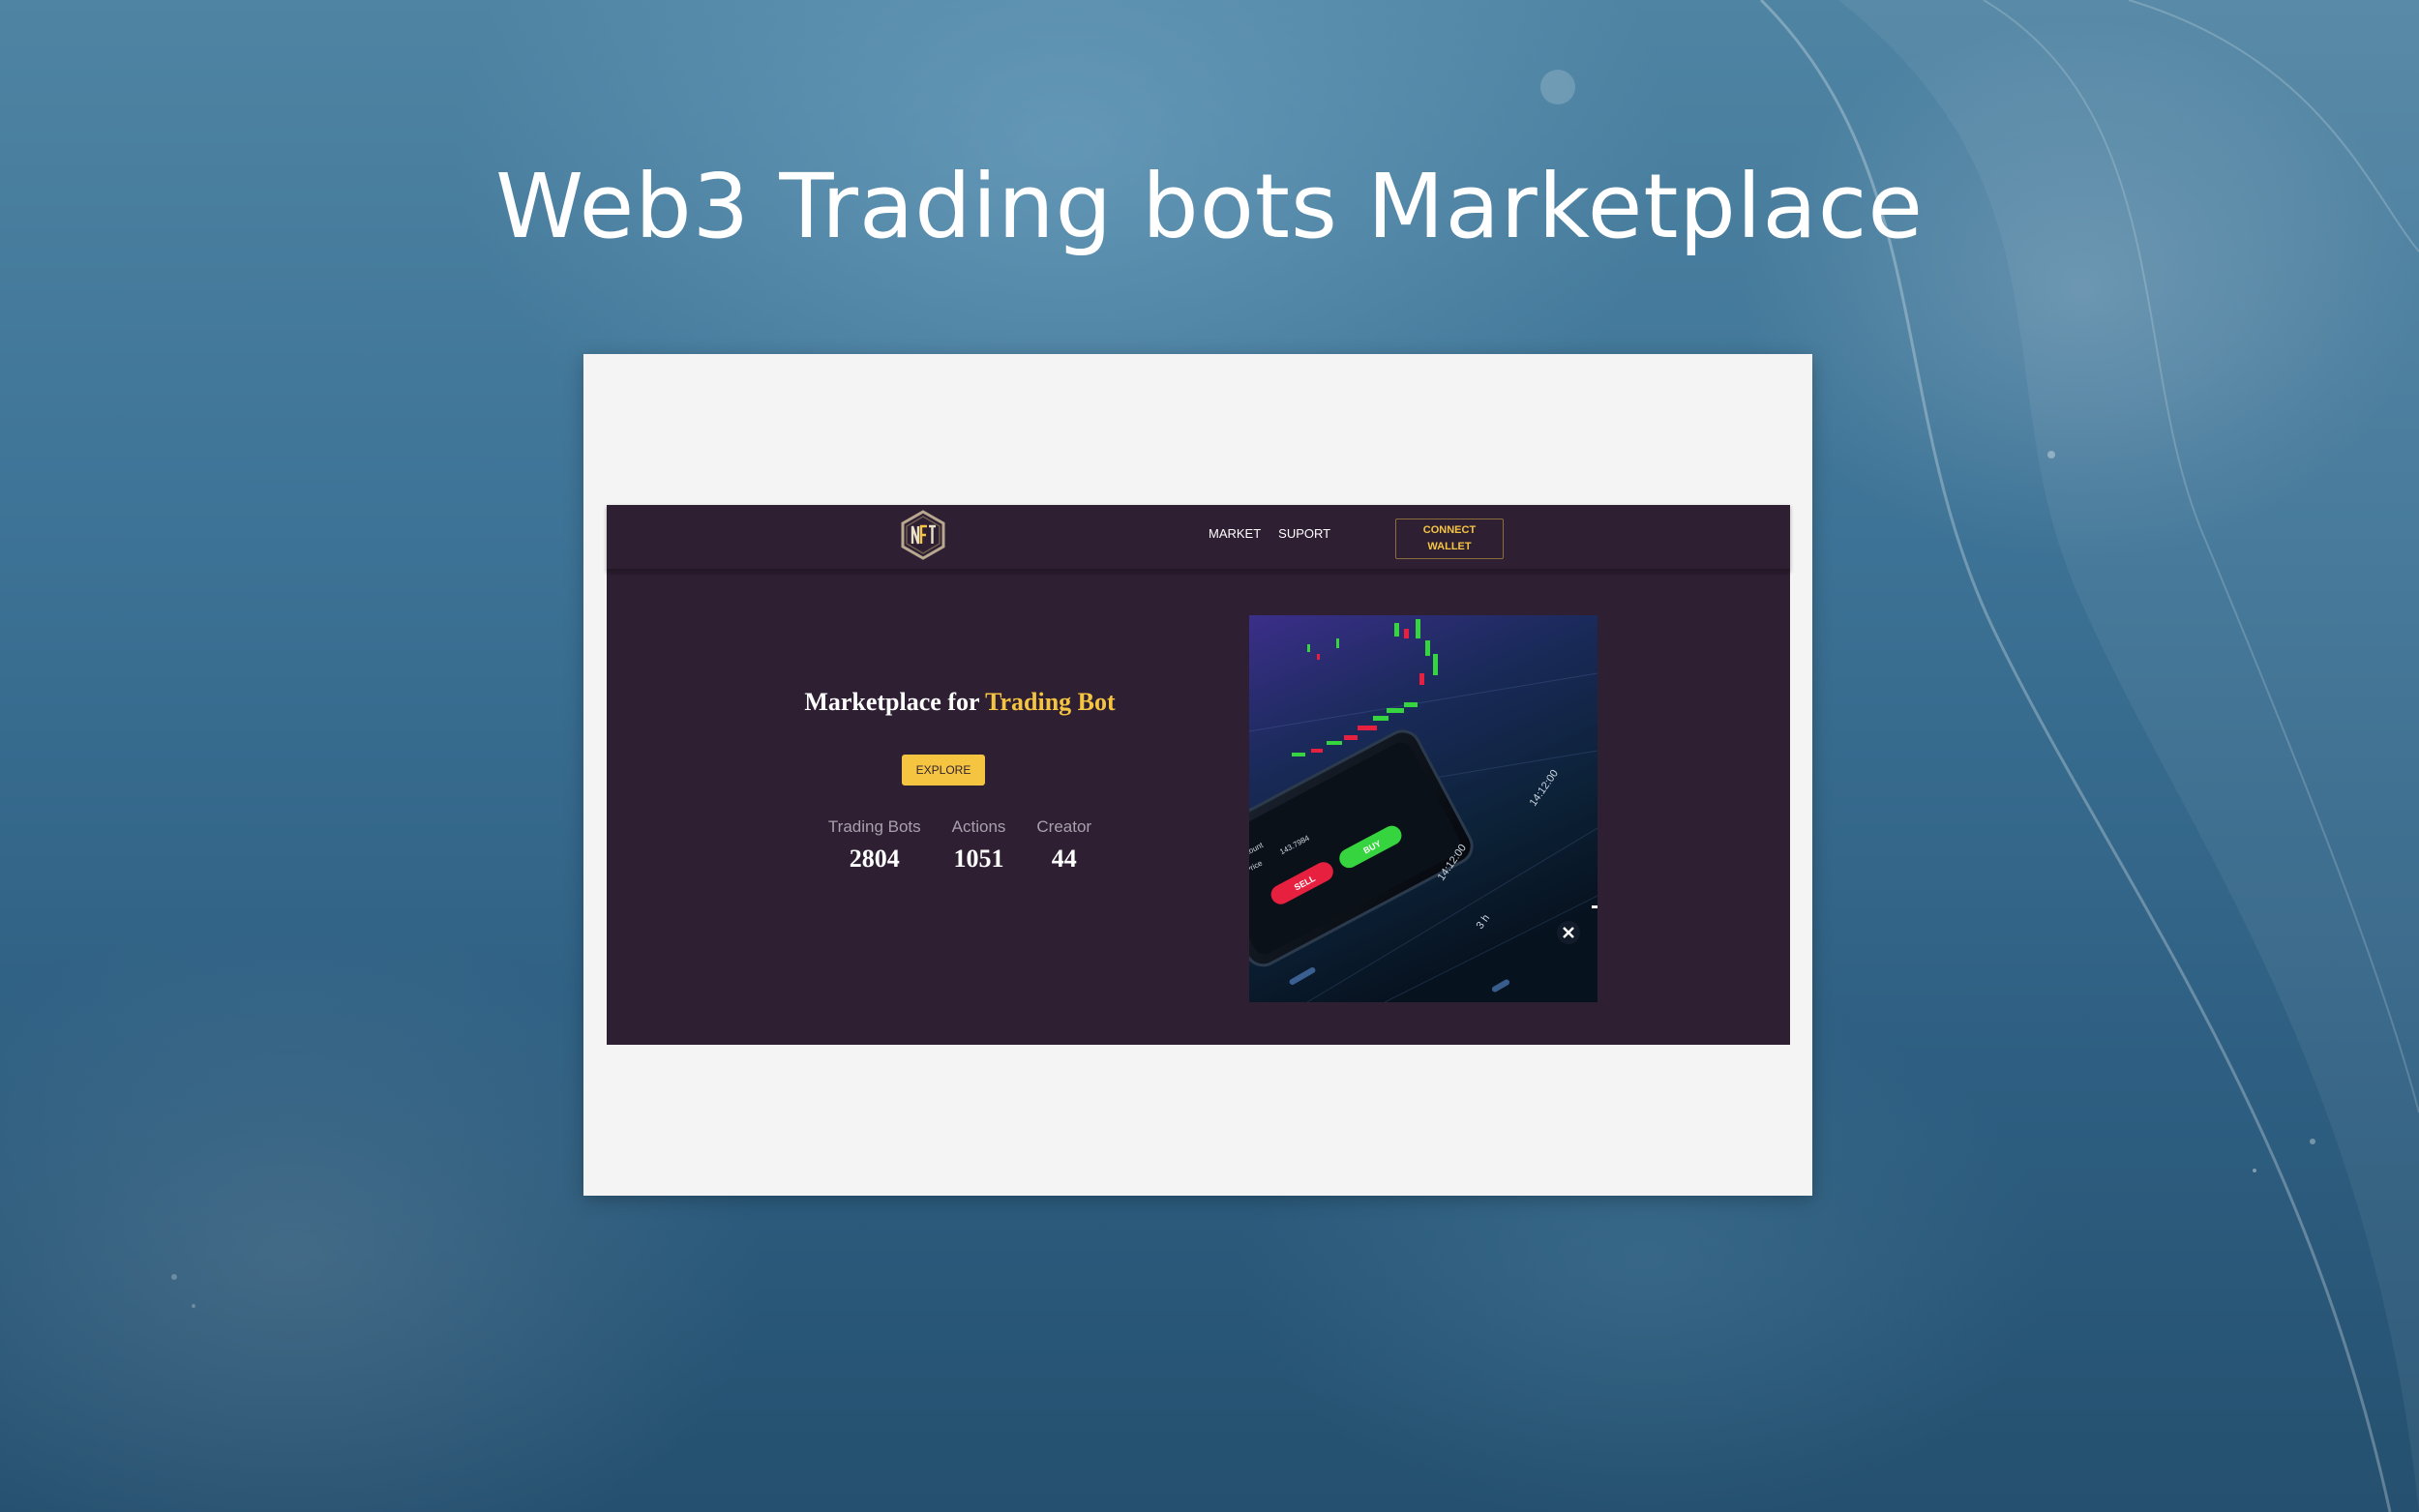 The width and height of the screenshot is (2419, 1512). I want to click on stat-actions: Actions 1051, so click(979, 845).